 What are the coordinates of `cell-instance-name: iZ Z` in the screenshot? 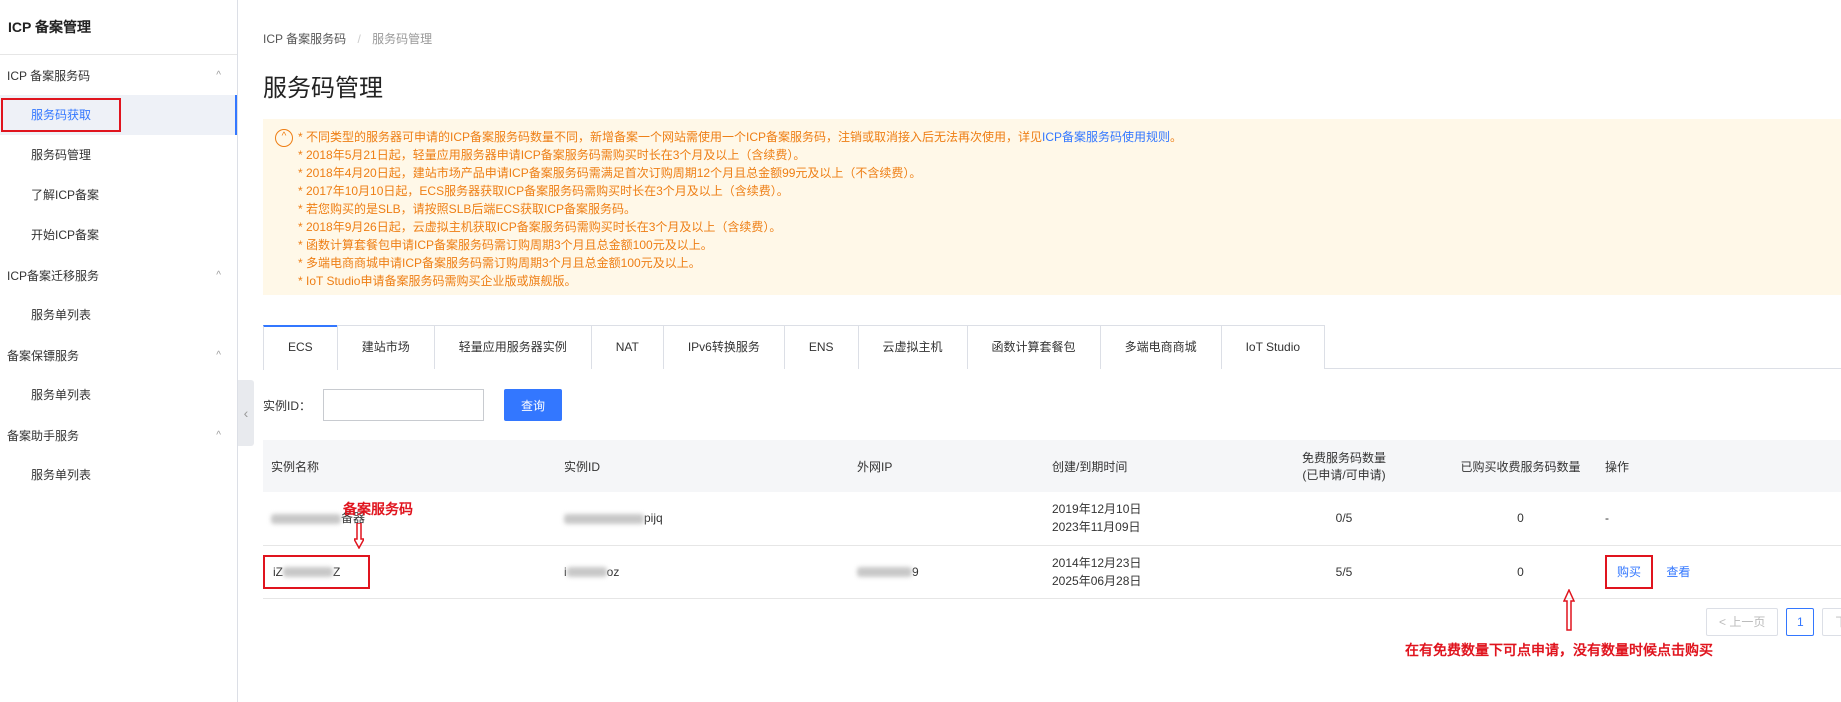 It's located at (409, 571).